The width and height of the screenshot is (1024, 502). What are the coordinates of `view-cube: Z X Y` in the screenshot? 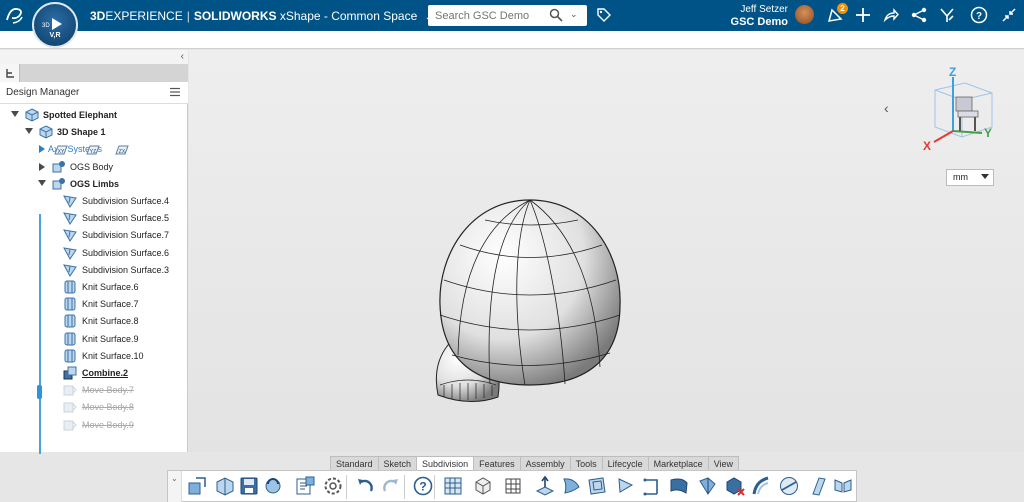 It's located at (960, 110).